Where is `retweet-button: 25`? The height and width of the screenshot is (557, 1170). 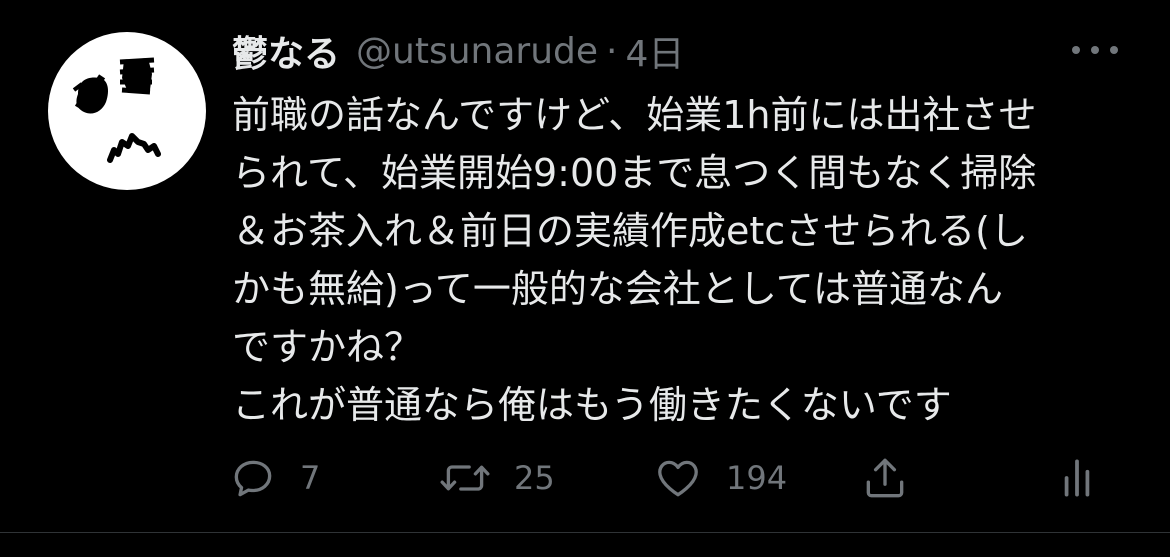
retweet-button: 25 is located at coordinates (496, 478).